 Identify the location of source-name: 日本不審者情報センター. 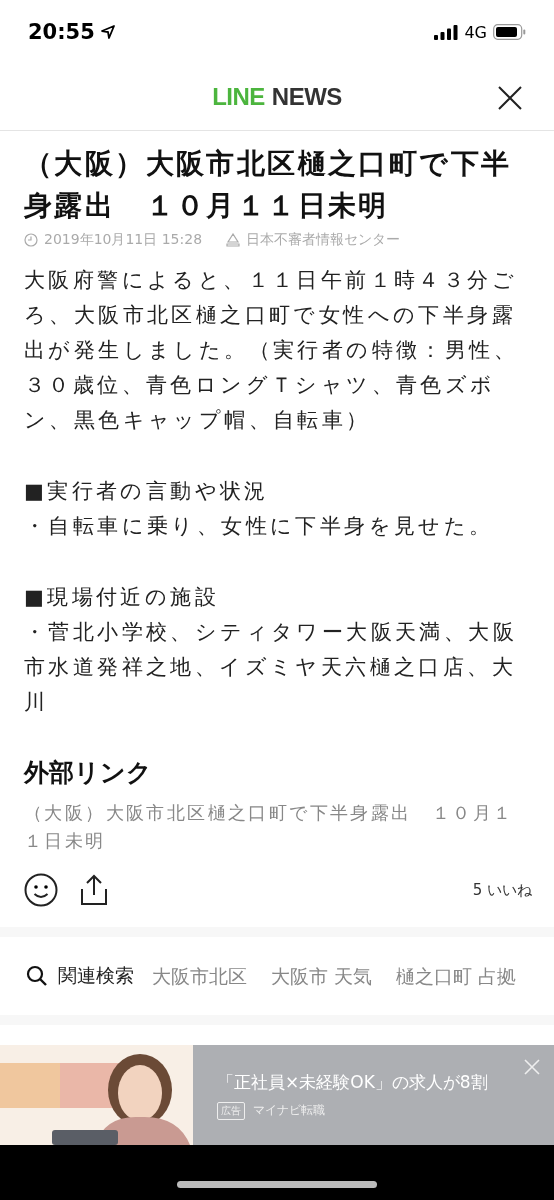
(323, 240).